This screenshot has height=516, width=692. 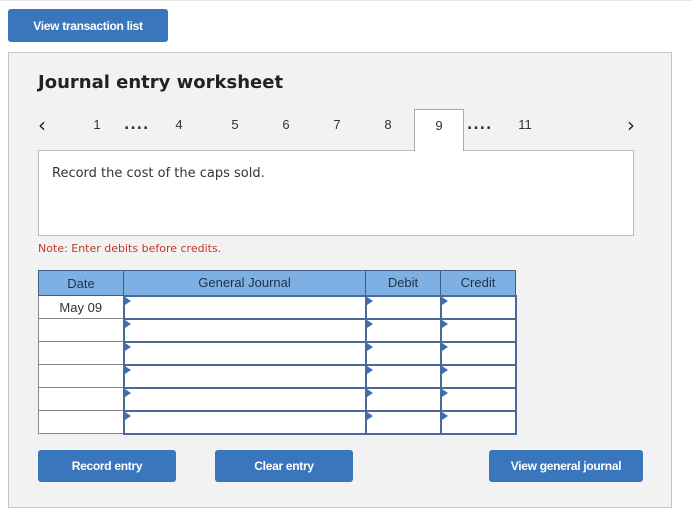 I want to click on chevron-right-icon: ›, so click(x=631, y=125).